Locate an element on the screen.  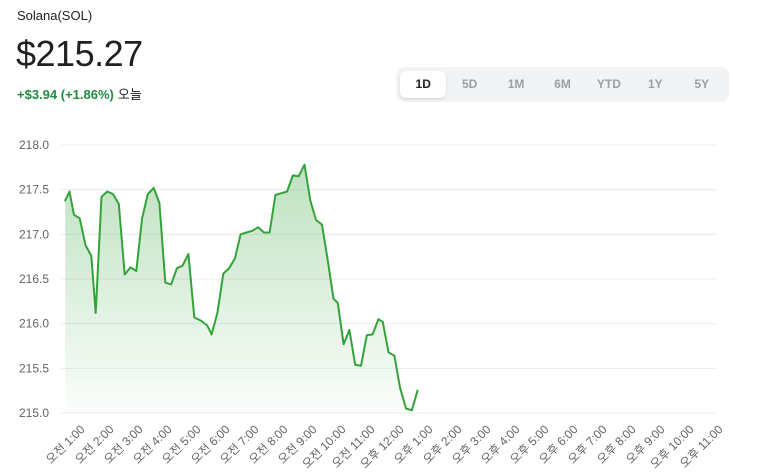
y-tick-label: 216.0 is located at coordinates (34, 324).